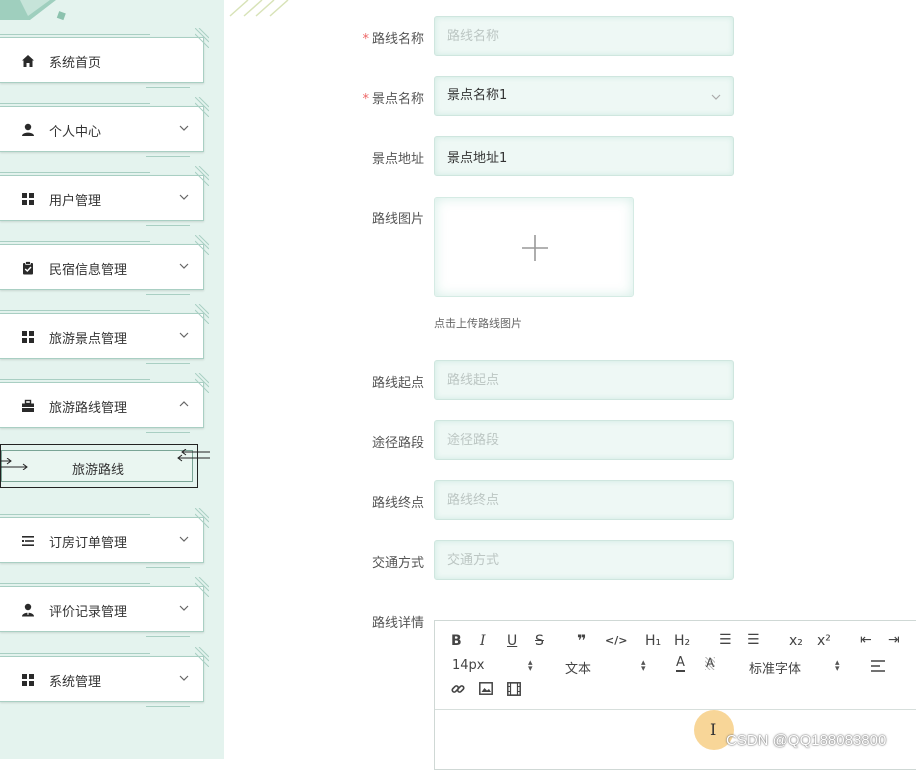  Describe the element at coordinates (393, 99) in the screenshot. I see `spot-name-label: * 景点名称` at that location.